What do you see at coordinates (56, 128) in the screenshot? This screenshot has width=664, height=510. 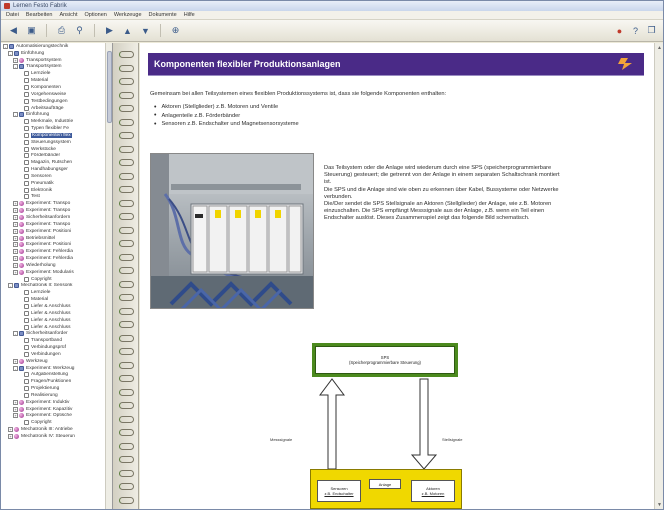 I see `tree-item: Typen flexibler Fe` at bounding box center [56, 128].